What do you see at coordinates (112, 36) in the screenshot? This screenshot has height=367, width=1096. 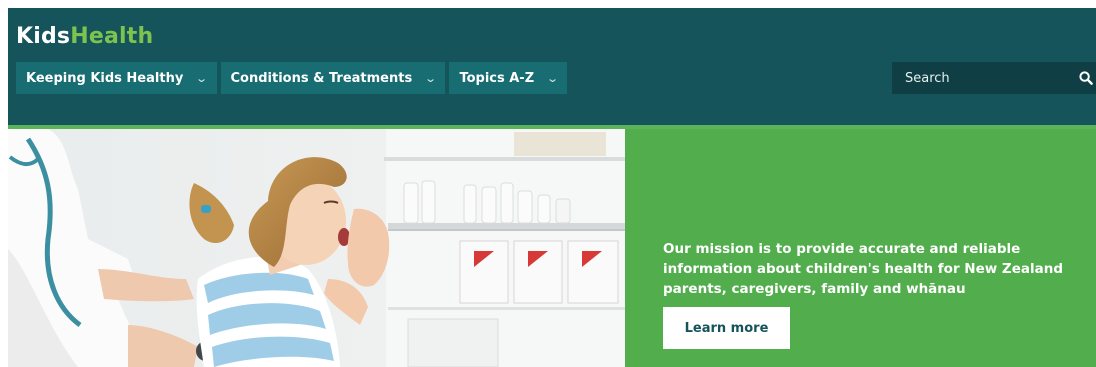 I see `logo-health: Health` at bounding box center [112, 36].